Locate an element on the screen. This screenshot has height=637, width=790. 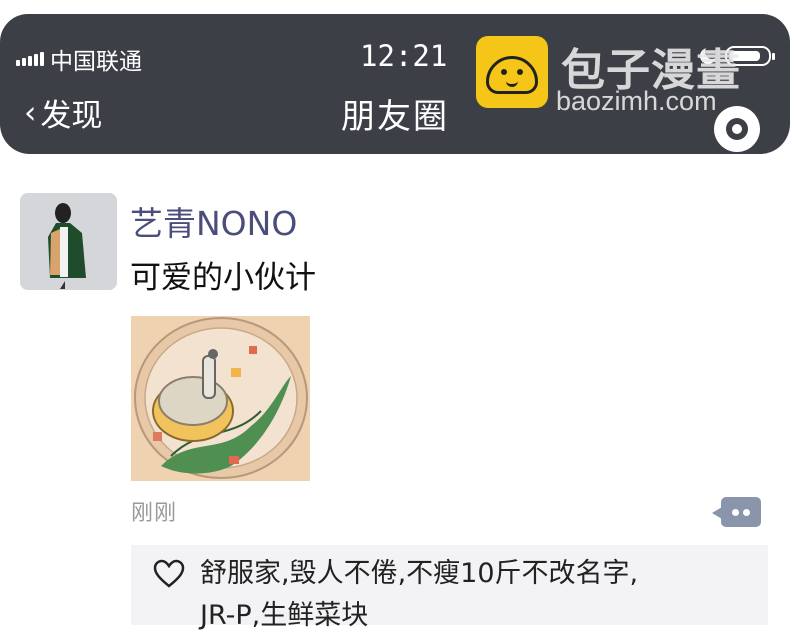
post-timestamp: 刚刚 is located at coordinates (154, 513).